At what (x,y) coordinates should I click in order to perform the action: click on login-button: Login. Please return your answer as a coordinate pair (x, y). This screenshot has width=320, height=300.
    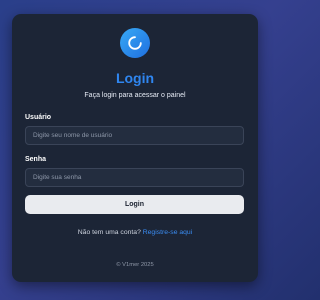
    Looking at the image, I should click on (134, 204).